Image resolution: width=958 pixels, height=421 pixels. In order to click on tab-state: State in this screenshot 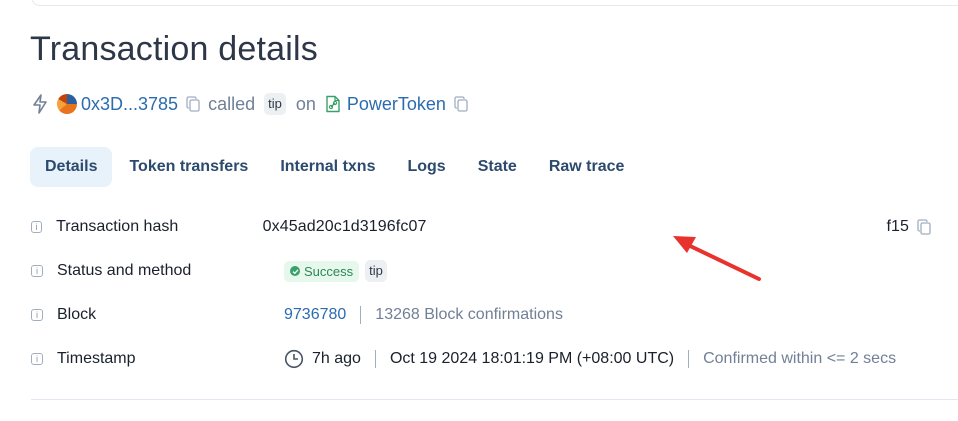, I will do `click(497, 167)`.